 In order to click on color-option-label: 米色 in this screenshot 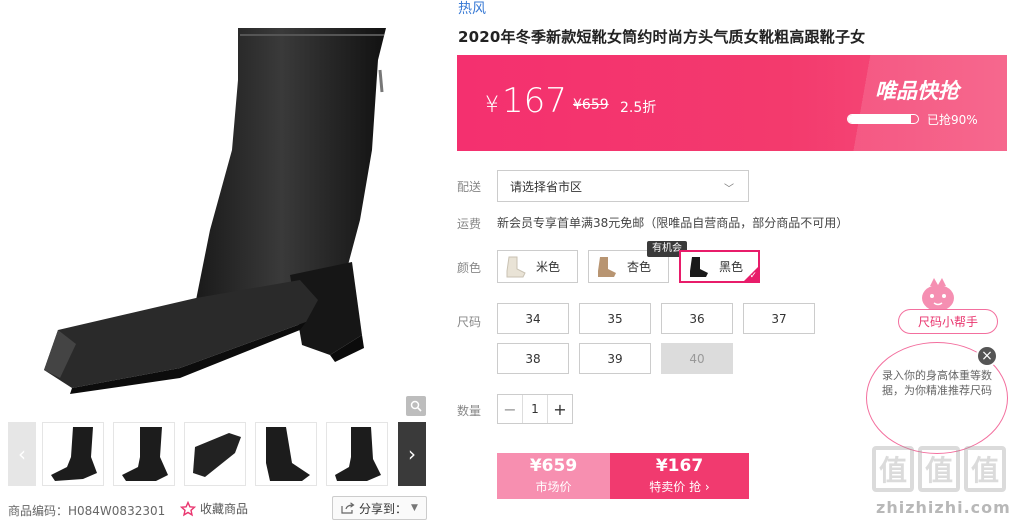, I will do `click(548, 267)`.